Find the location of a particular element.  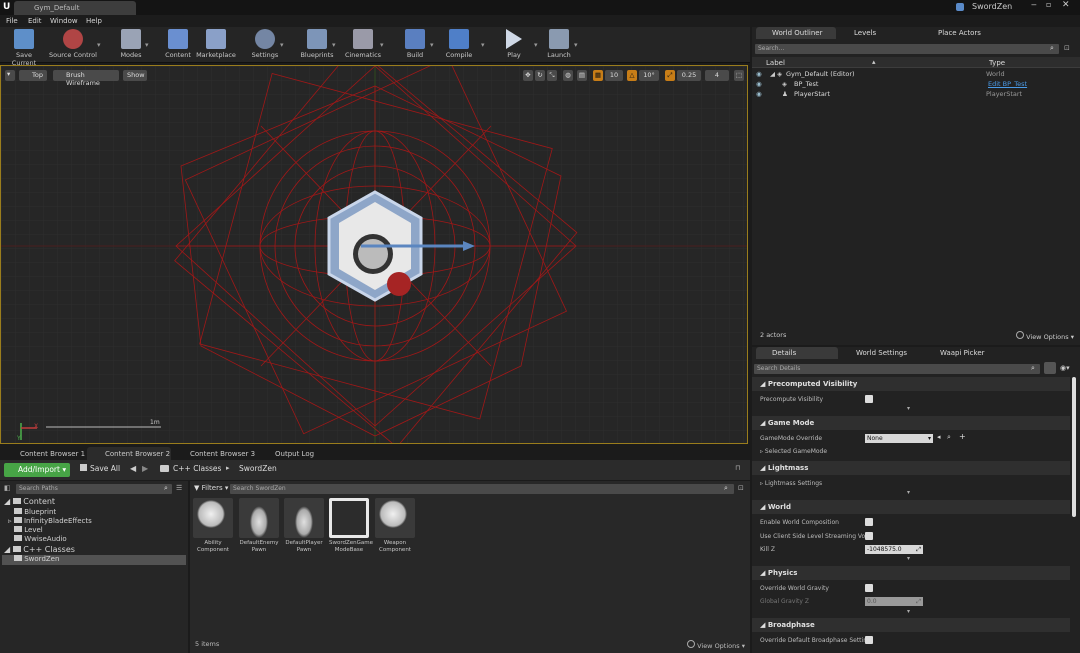

tree-item-level: Level is located at coordinates (28, 530).